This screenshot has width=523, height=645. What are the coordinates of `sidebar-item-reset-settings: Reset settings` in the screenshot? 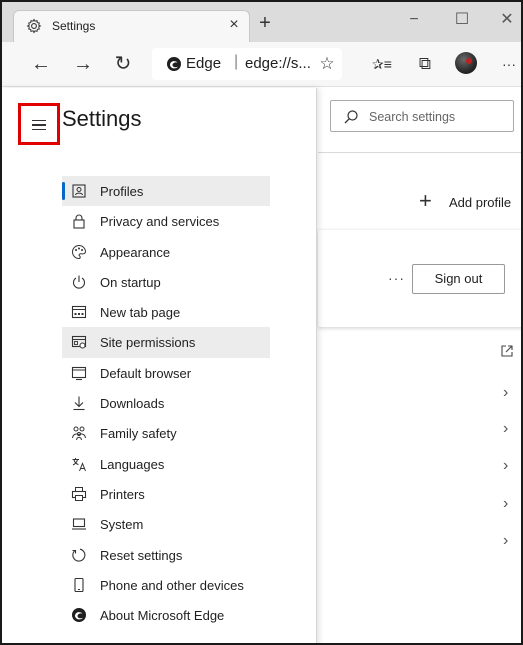 It's located at (166, 555).